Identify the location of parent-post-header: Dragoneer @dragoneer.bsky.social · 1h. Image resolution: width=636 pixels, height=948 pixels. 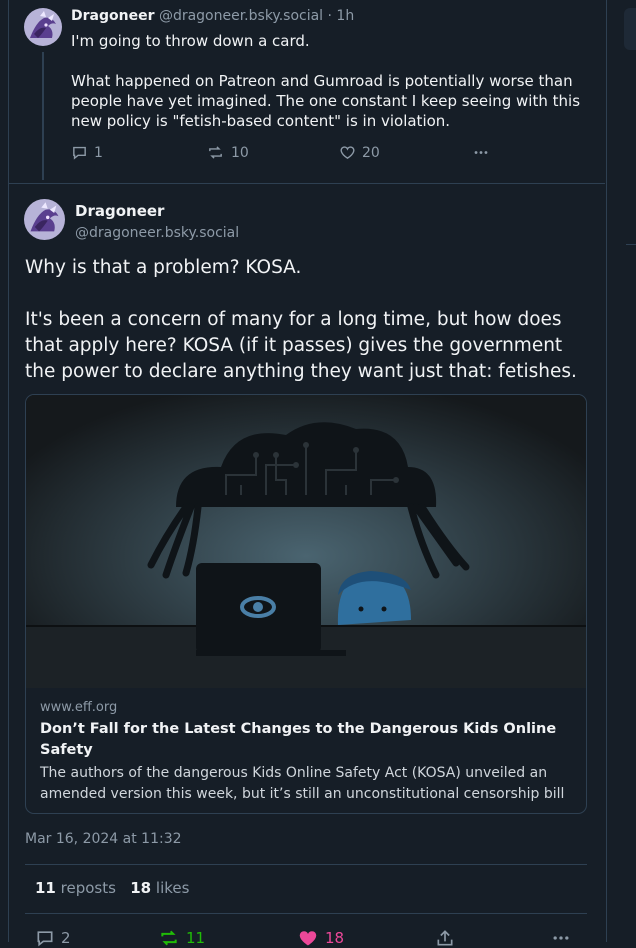
(212, 16).